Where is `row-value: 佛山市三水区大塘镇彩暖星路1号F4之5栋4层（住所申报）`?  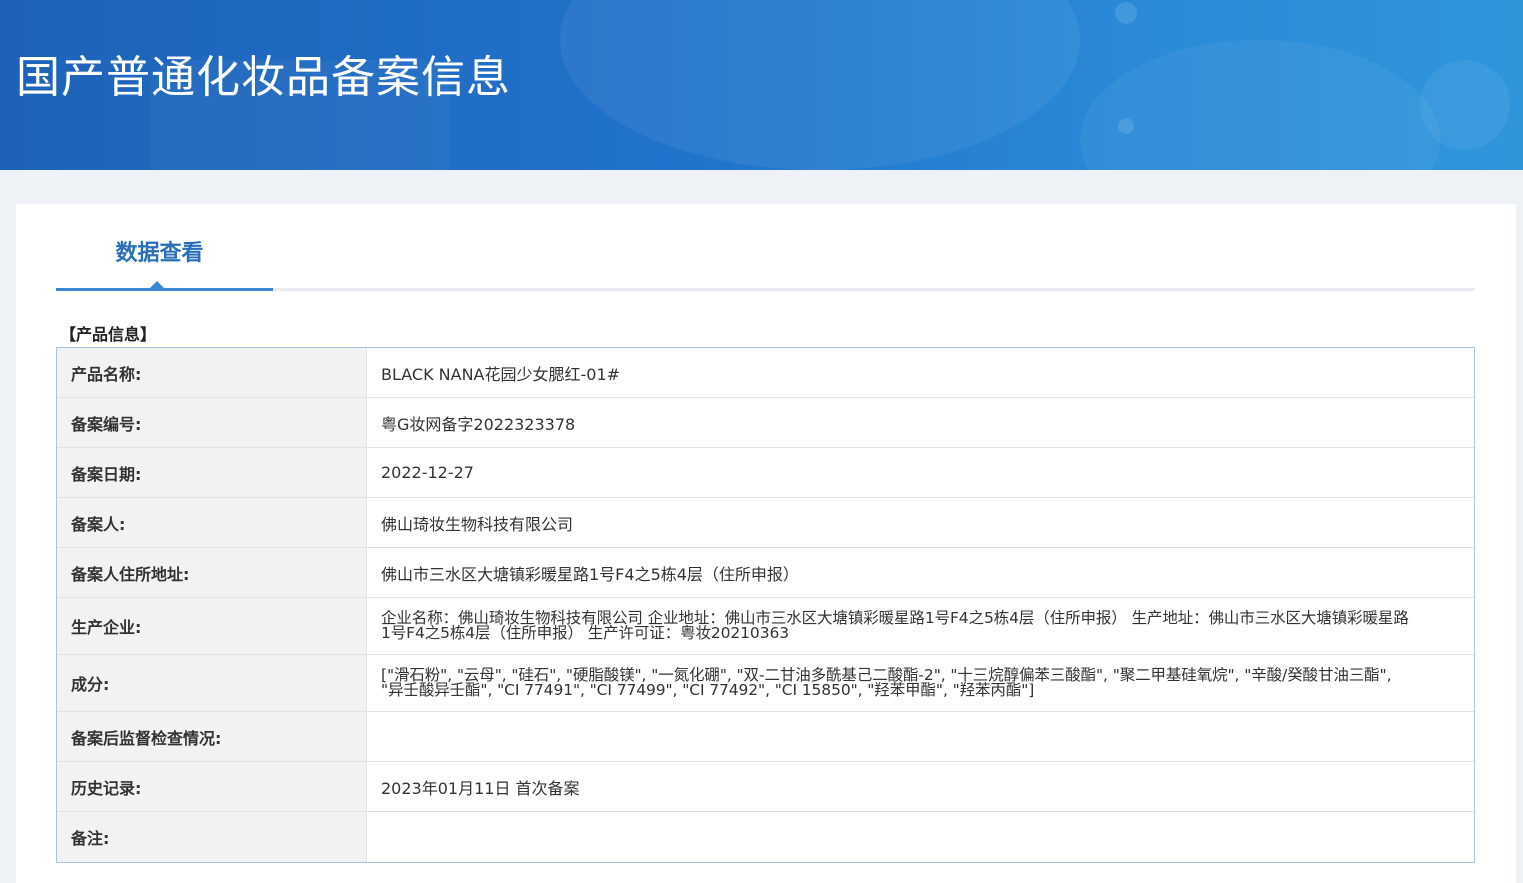 row-value: 佛山市三水区大塘镇彩暖星路1号F4之5栋4层（住所申报） is located at coordinates (590, 574).